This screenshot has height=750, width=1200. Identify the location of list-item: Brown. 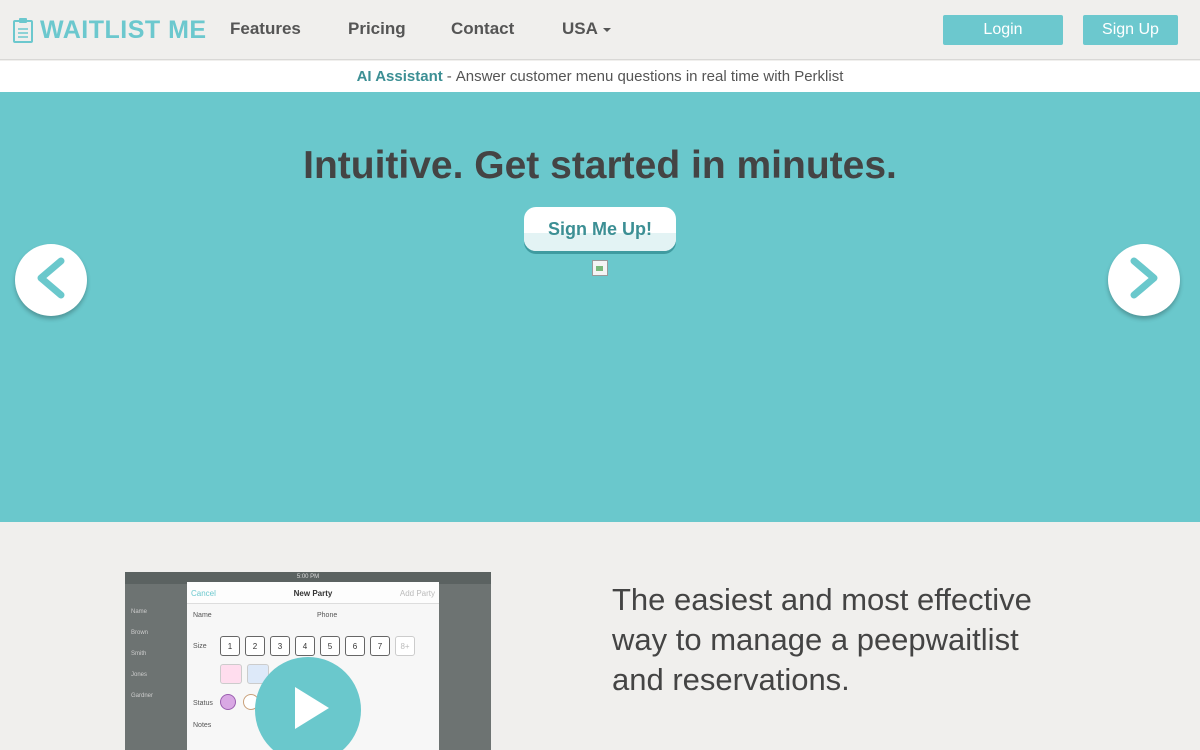
(140, 633).